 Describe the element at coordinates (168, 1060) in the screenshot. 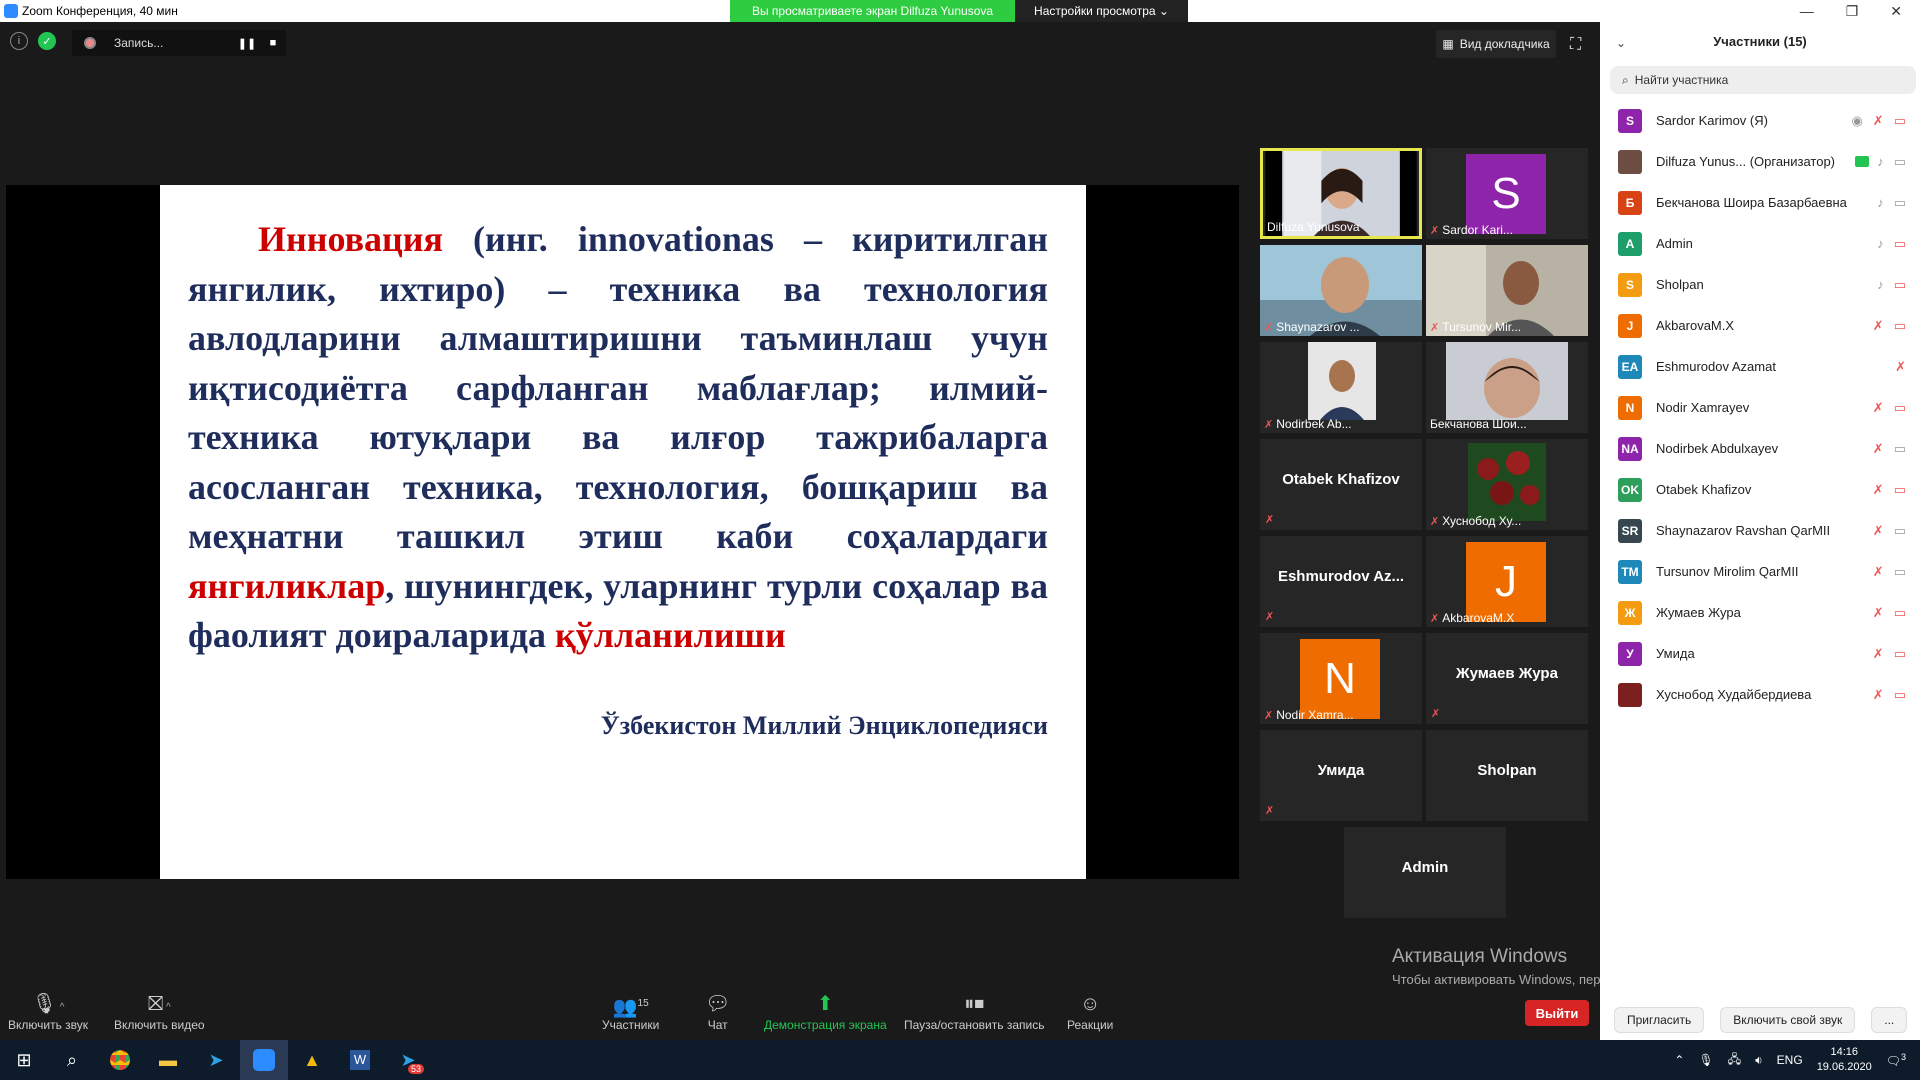

I see `file-explorer-icon: ▬` at that location.